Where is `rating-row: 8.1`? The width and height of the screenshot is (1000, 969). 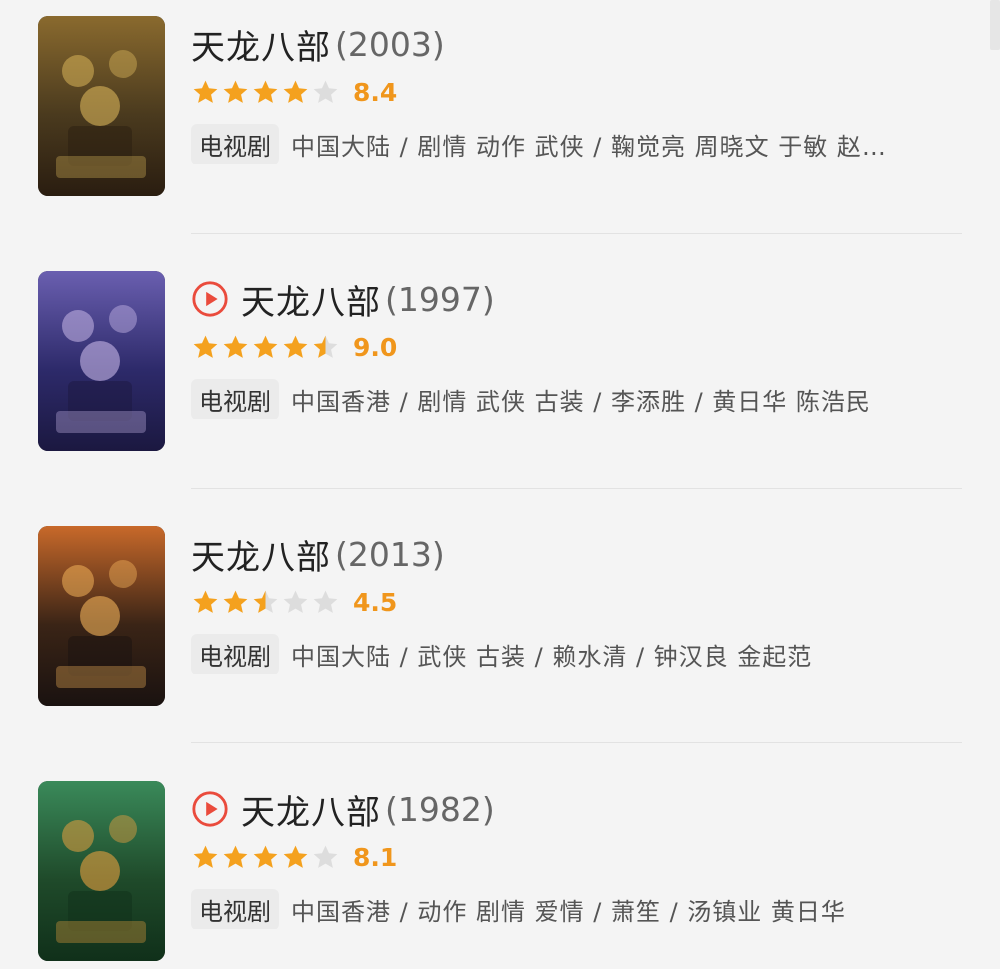
rating-row: 8.1 is located at coordinates (576, 857).